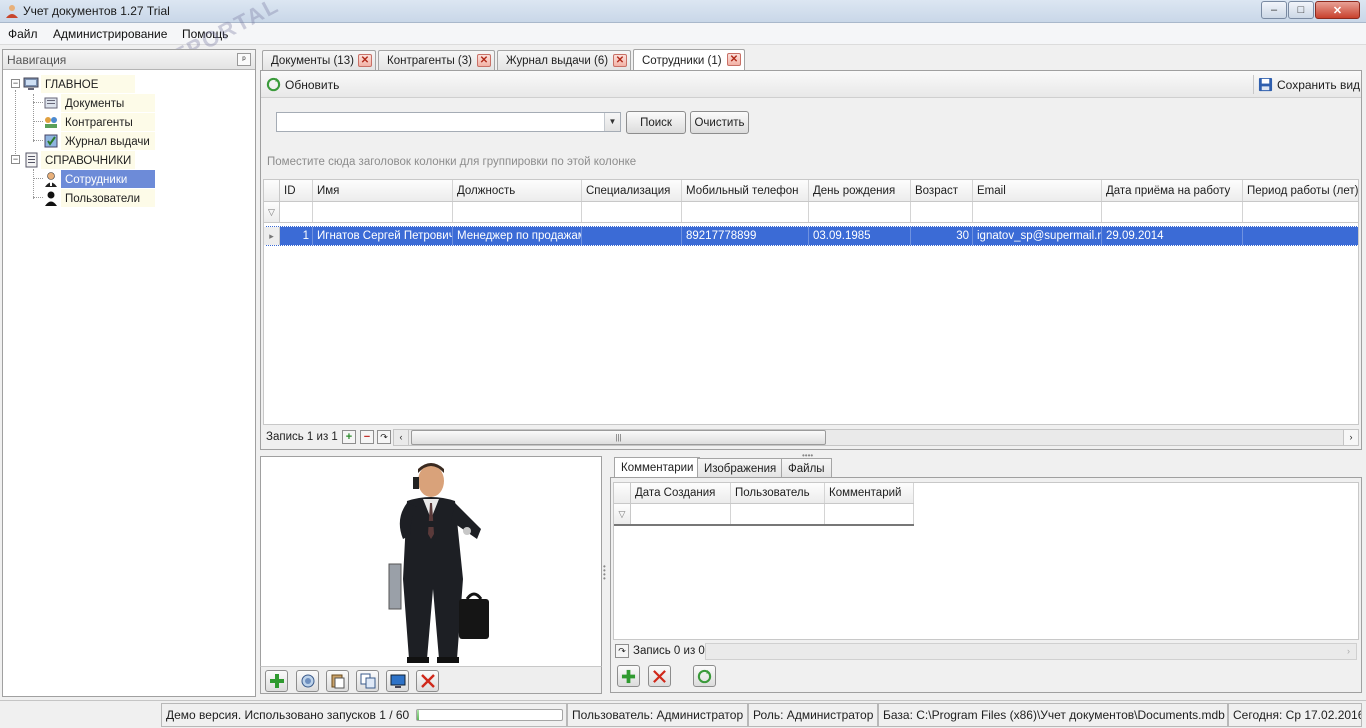  Describe the element at coordinates (1300, 236) in the screenshot. I see `cell-work-period` at that location.